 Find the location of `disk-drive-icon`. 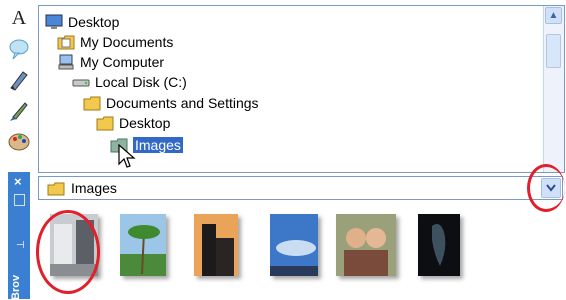

disk-drive-icon is located at coordinates (81, 83).